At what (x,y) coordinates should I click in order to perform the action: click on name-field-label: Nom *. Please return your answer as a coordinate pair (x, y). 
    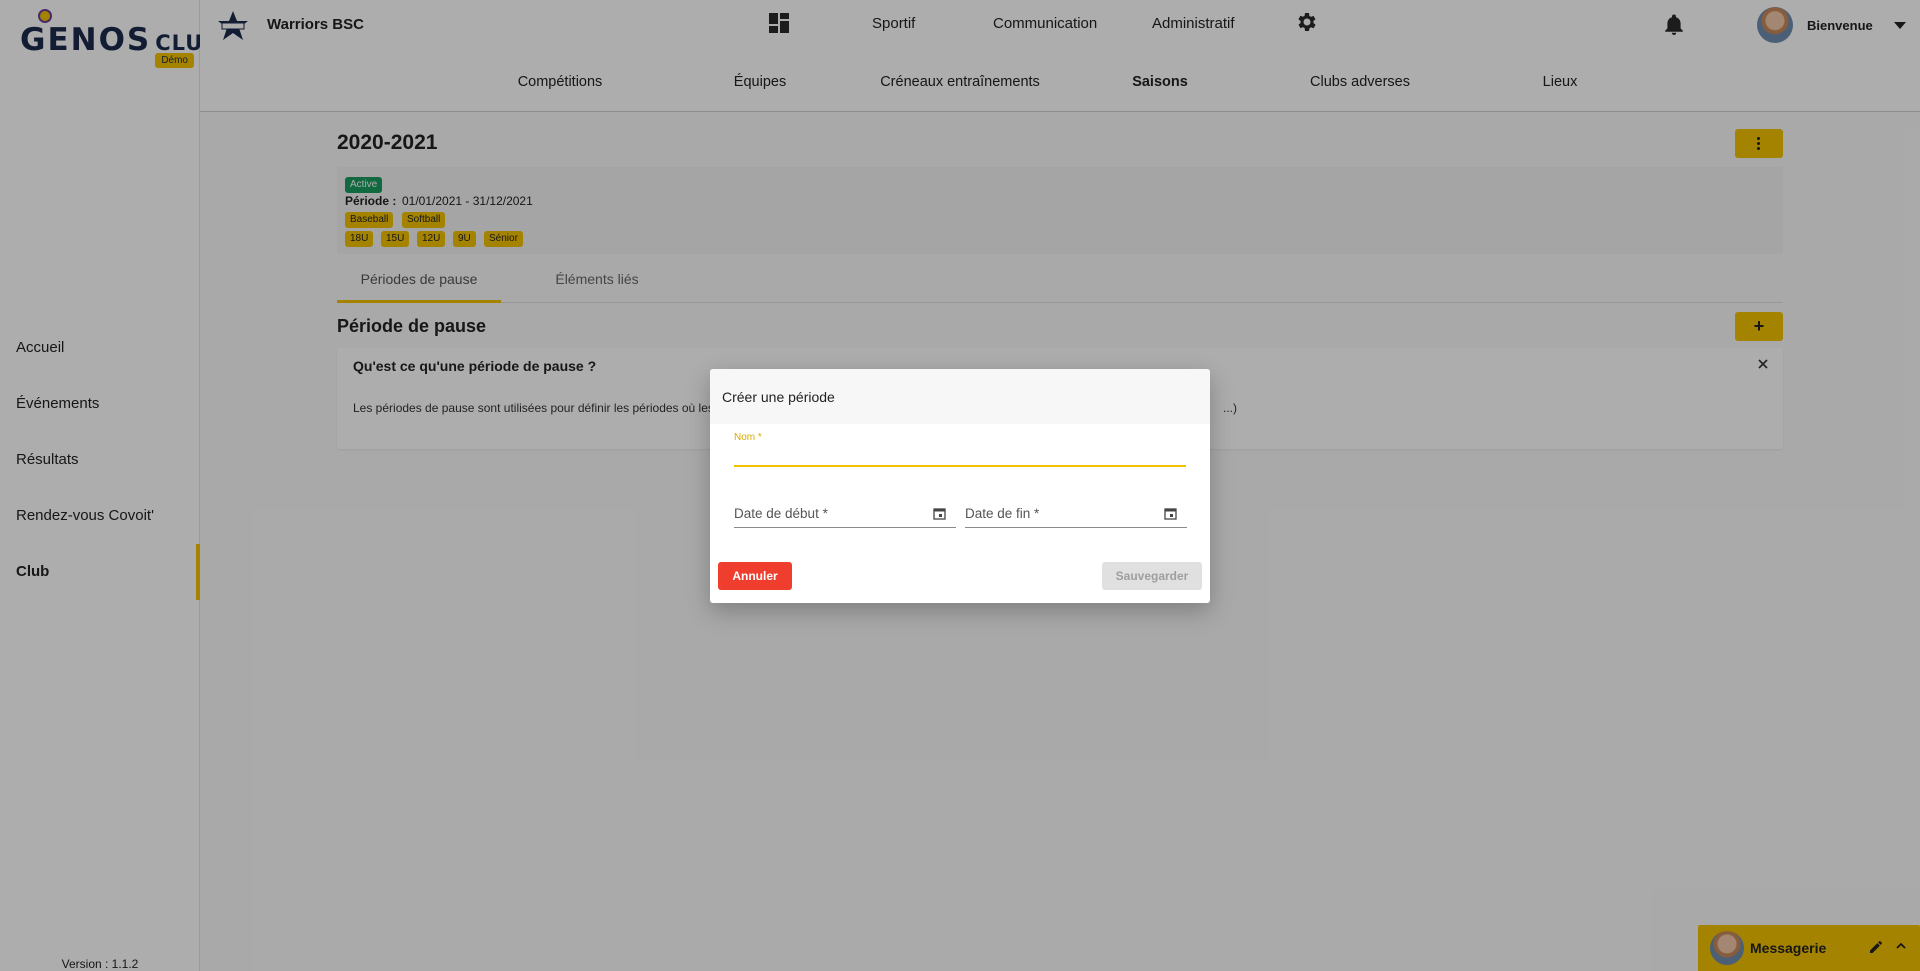
    Looking at the image, I should click on (748, 437).